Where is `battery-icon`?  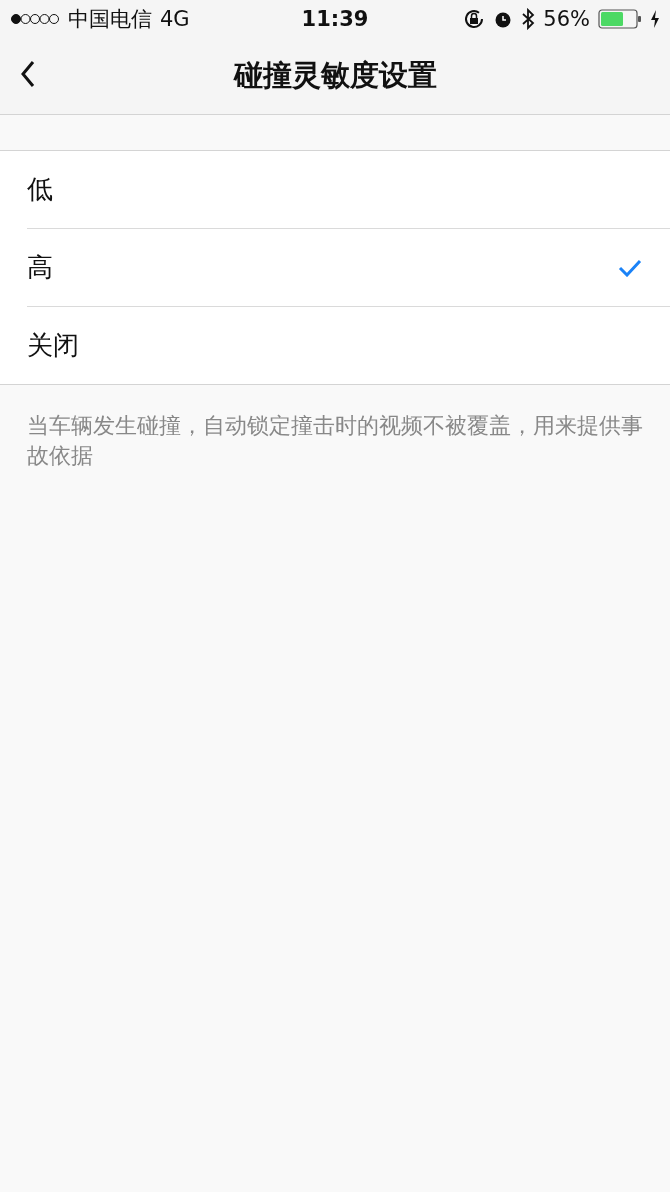 battery-icon is located at coordinates (620, 19).